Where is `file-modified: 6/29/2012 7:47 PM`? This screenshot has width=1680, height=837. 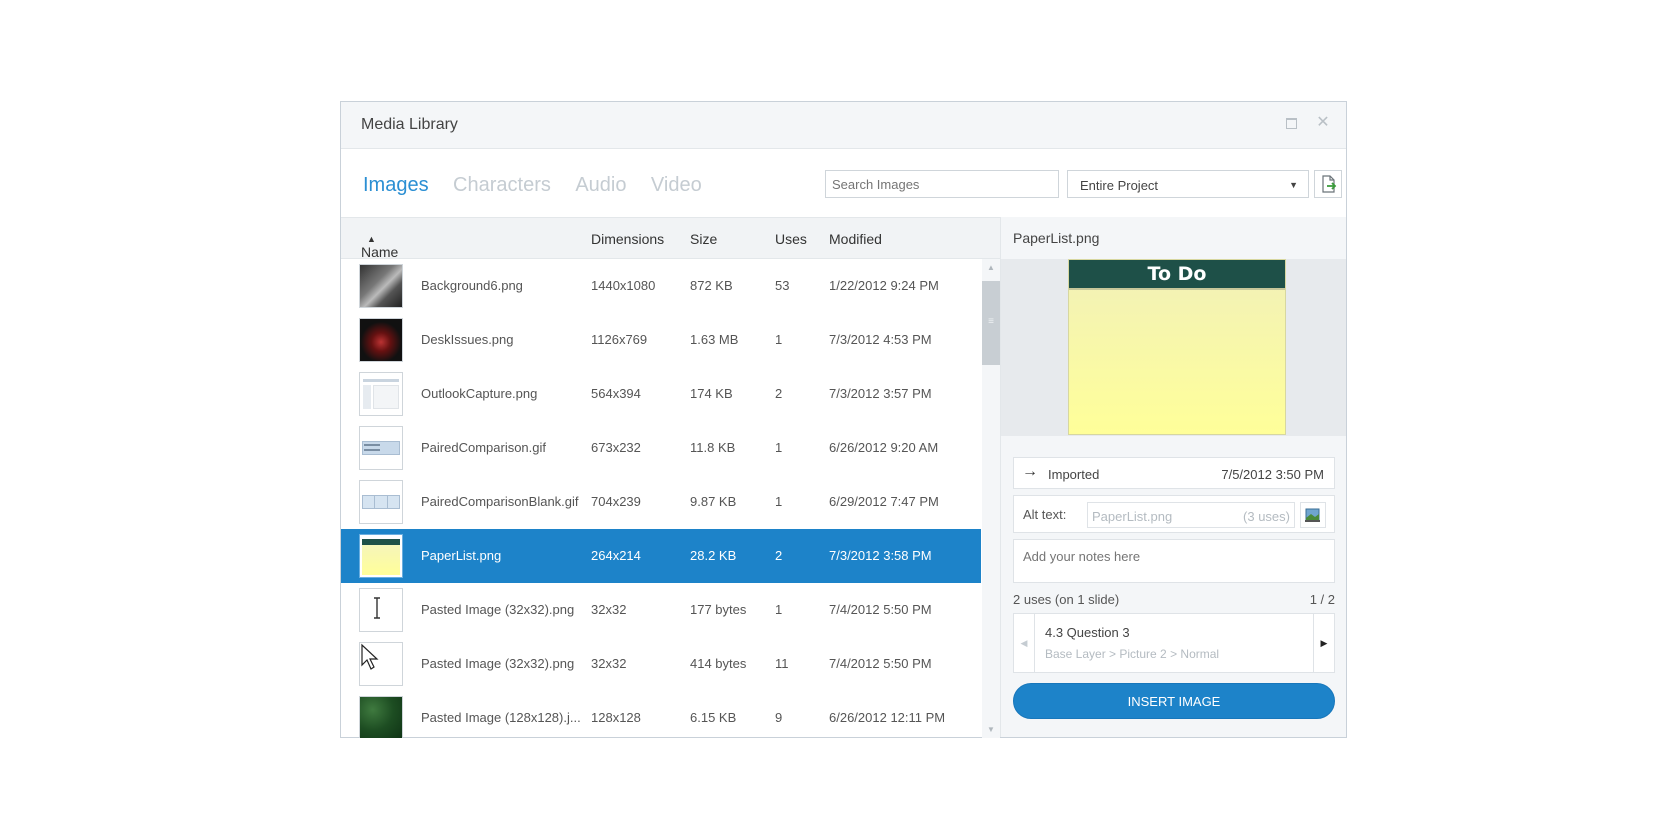
file-modified: 6/29/2012 7:47 PM is located at coordinates (884, 501).